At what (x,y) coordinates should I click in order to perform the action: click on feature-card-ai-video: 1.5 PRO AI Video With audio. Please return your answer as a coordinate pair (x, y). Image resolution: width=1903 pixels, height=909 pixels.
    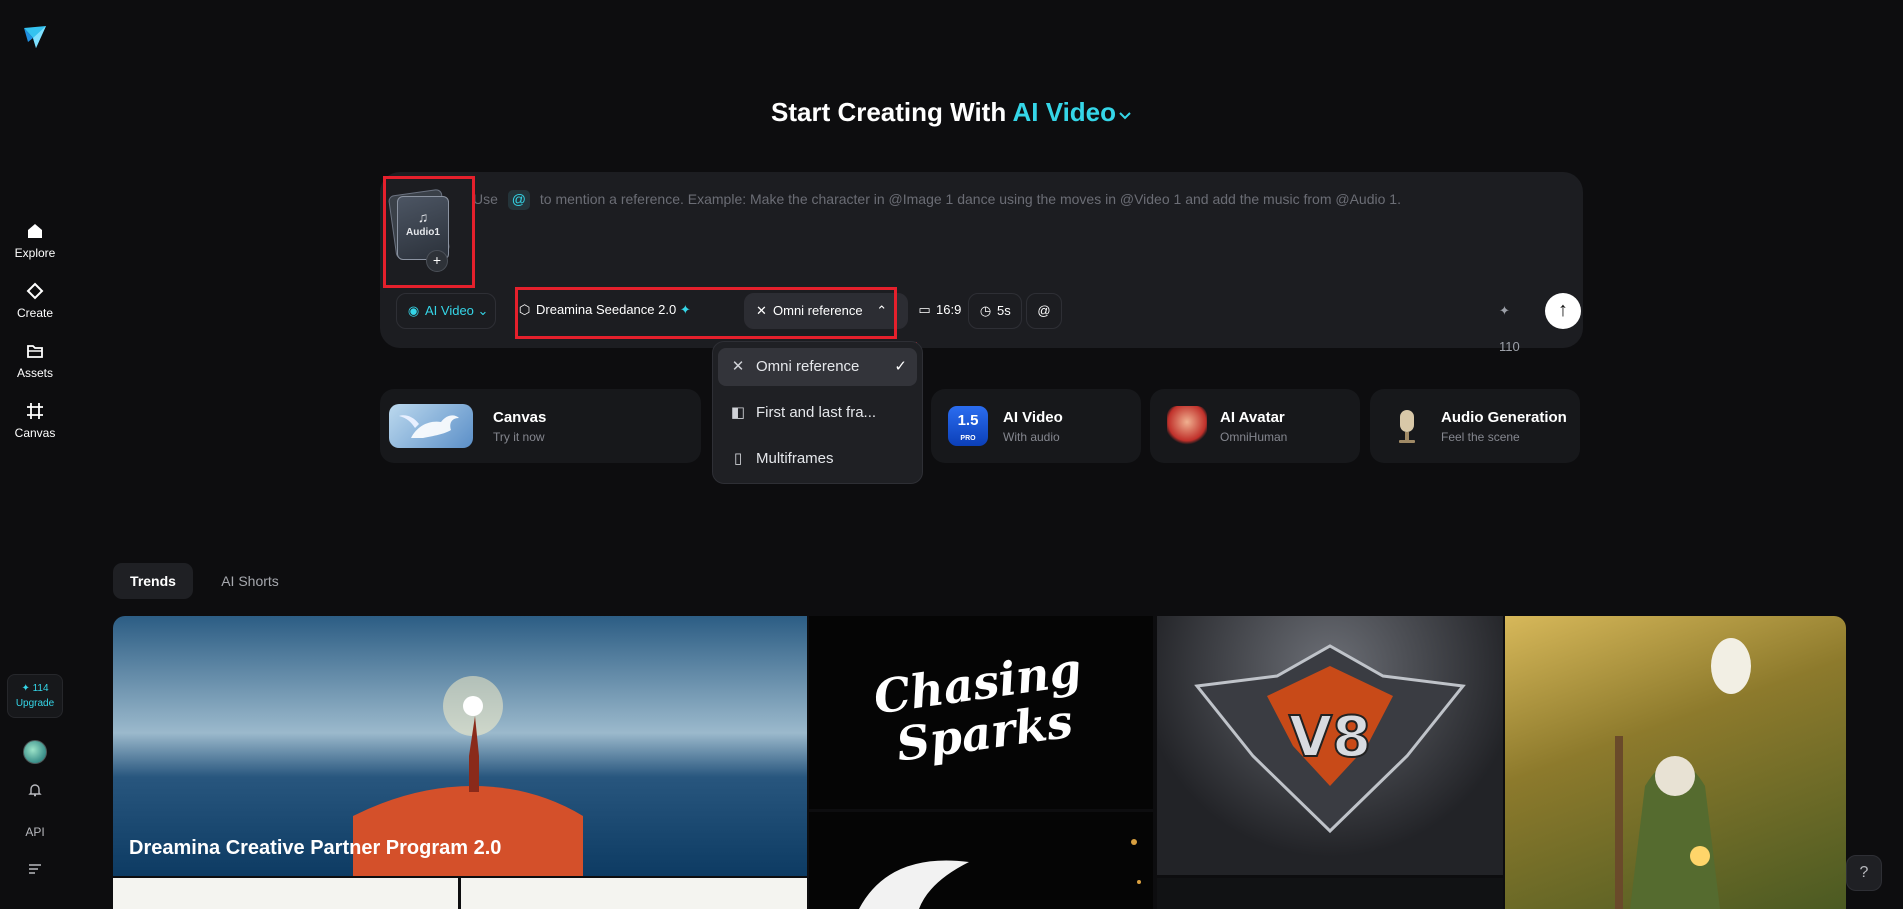
    Looking at the image, I should click on (1036, 426).